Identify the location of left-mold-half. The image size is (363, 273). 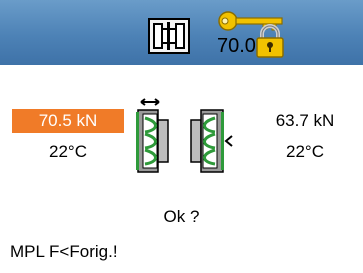
(152, 141).